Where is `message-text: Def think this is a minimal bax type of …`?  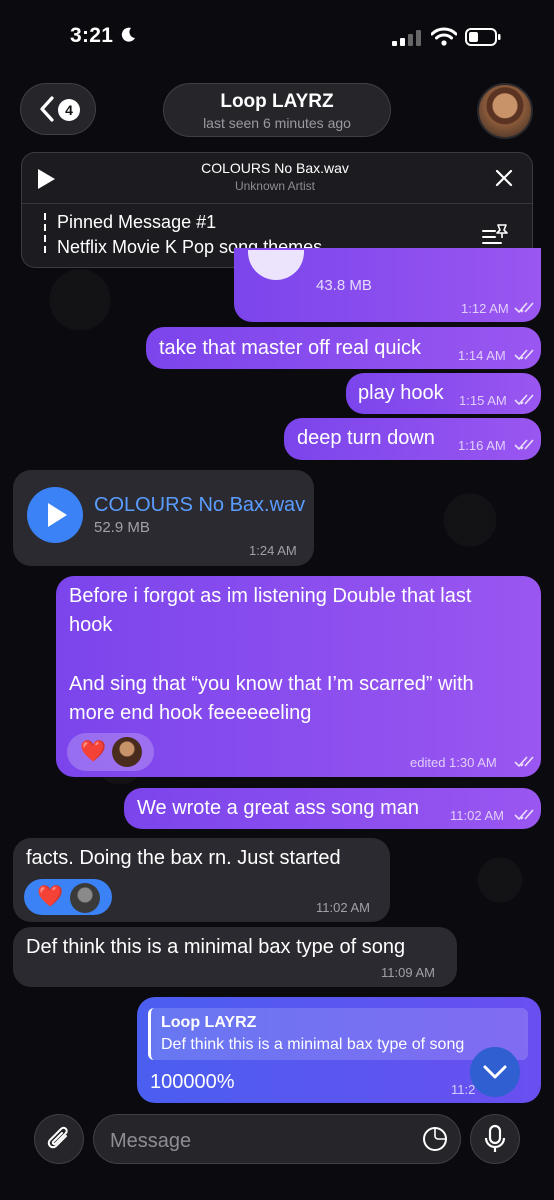
message-text: Def think this is a minimal bax type of … is located at coordinates (216, 947).